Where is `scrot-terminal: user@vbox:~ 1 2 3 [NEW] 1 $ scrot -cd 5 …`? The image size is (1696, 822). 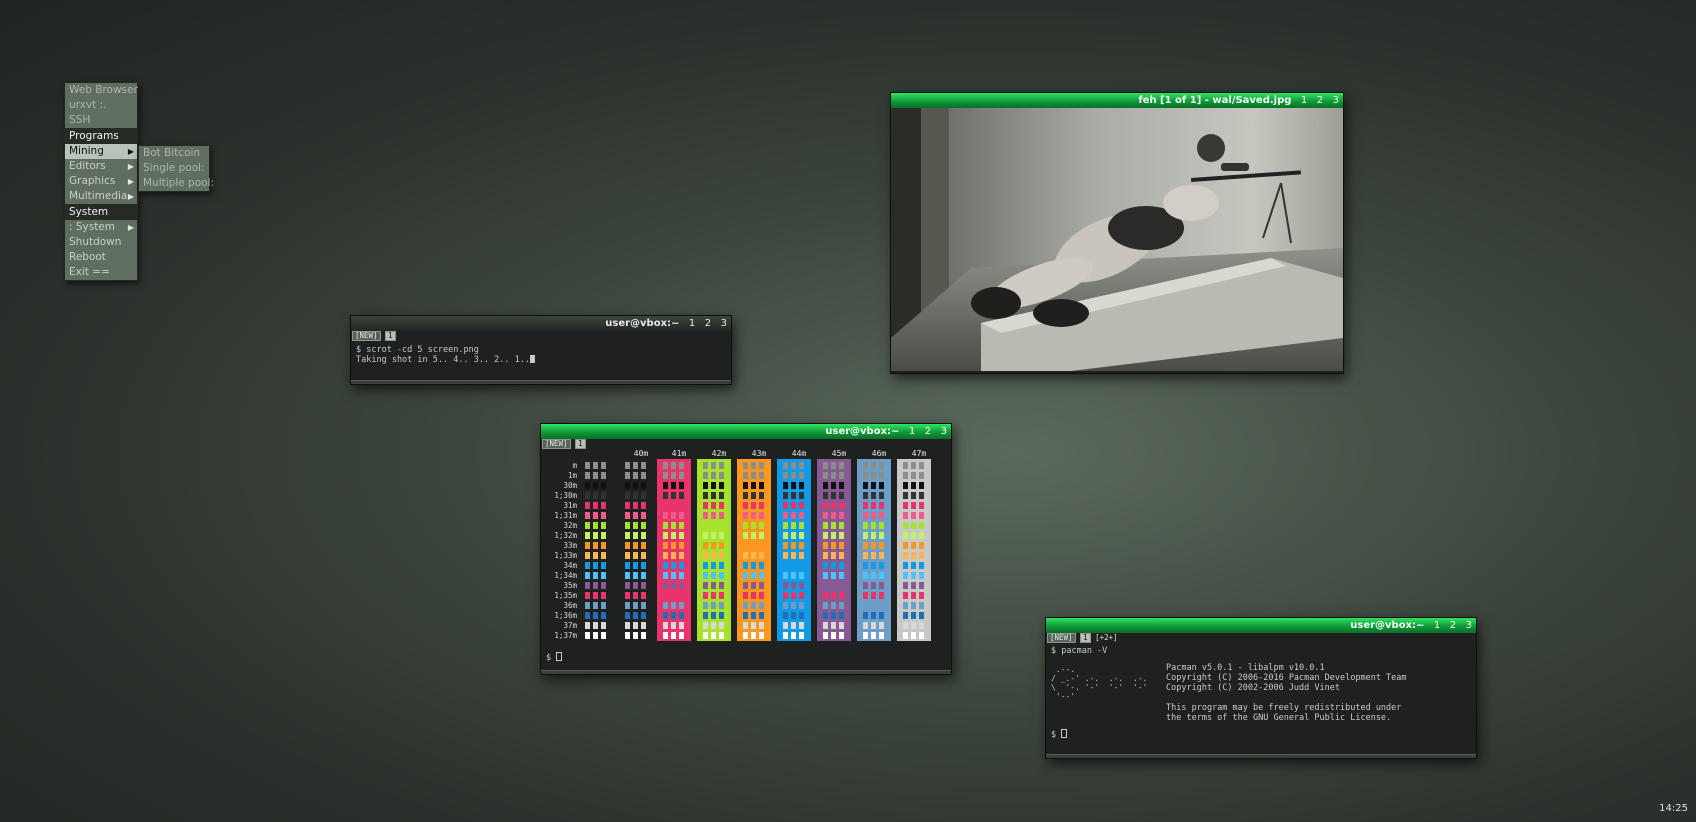 scrot-terminal: user@vbox:~ 1 2 3 [NEW] 1 $ scrot -cd 5 … is located at coordinates (541, 350).